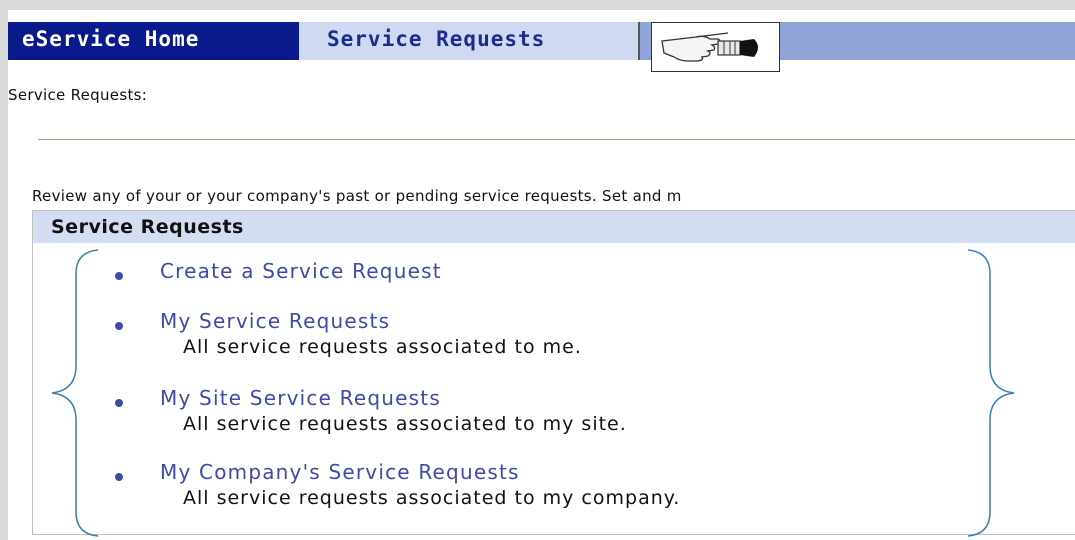  Describe the element at coordinates (469, 41) in the screenshot. I see `tab-service-requests: Service Requests` at that location.